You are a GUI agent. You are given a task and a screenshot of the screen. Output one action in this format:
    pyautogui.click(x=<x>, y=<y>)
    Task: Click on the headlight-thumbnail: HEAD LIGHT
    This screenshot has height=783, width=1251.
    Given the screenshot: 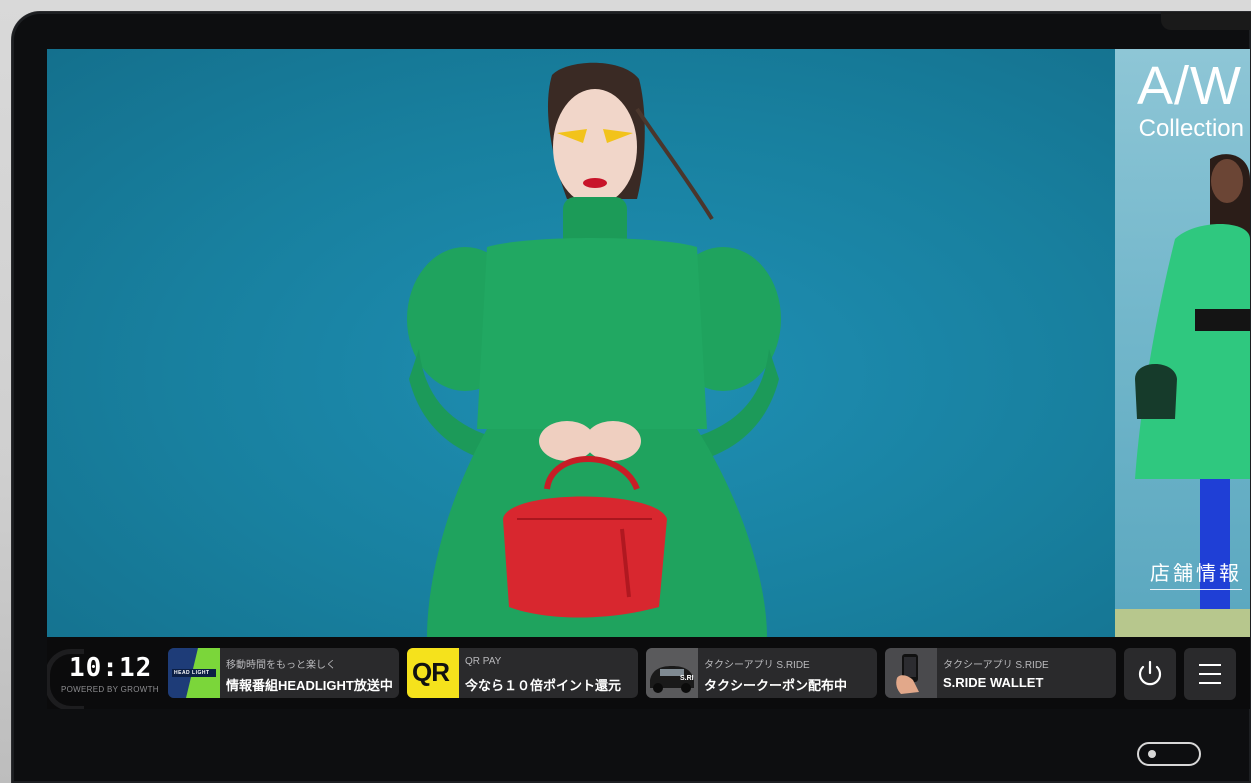 What is the action you would take?
    pyautogui.click(x=194, y=673)
    